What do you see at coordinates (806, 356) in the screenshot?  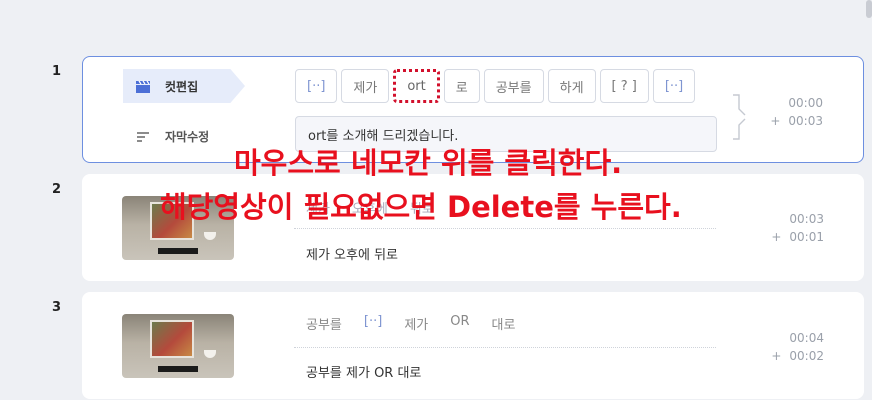 I see `time-duration: 00:02` at bounding box center [806, 356].